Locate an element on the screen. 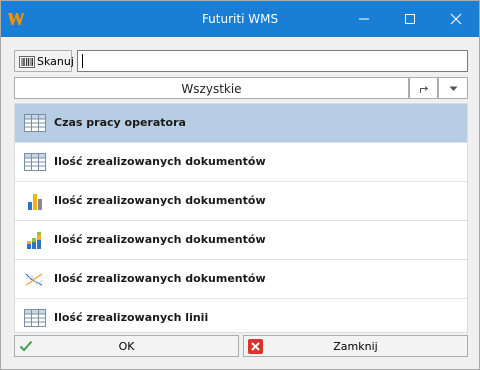 This screenshot has height=370, width=480. stacked-bar-chart-icon is located at coordinates (34, 240).